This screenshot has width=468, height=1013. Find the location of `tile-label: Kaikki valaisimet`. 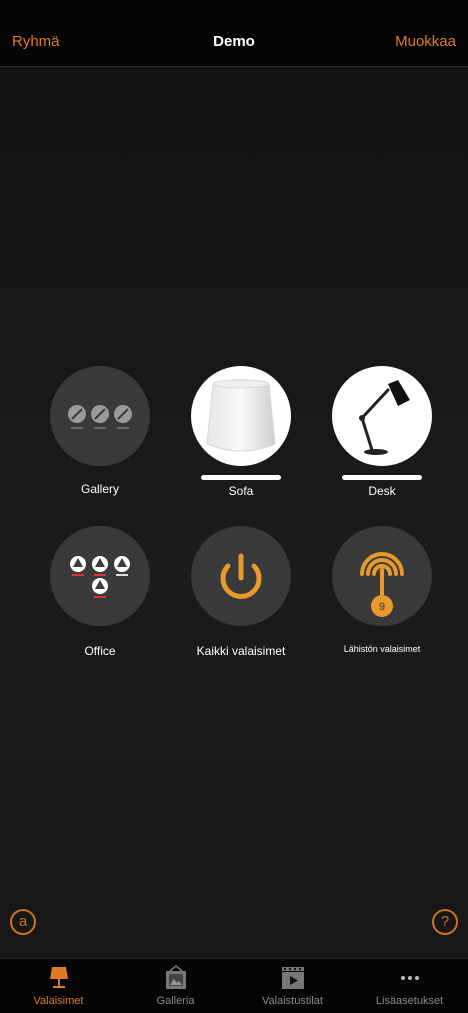

tile-label: Kaikki valaisimet is located at coordinates (241, 651).